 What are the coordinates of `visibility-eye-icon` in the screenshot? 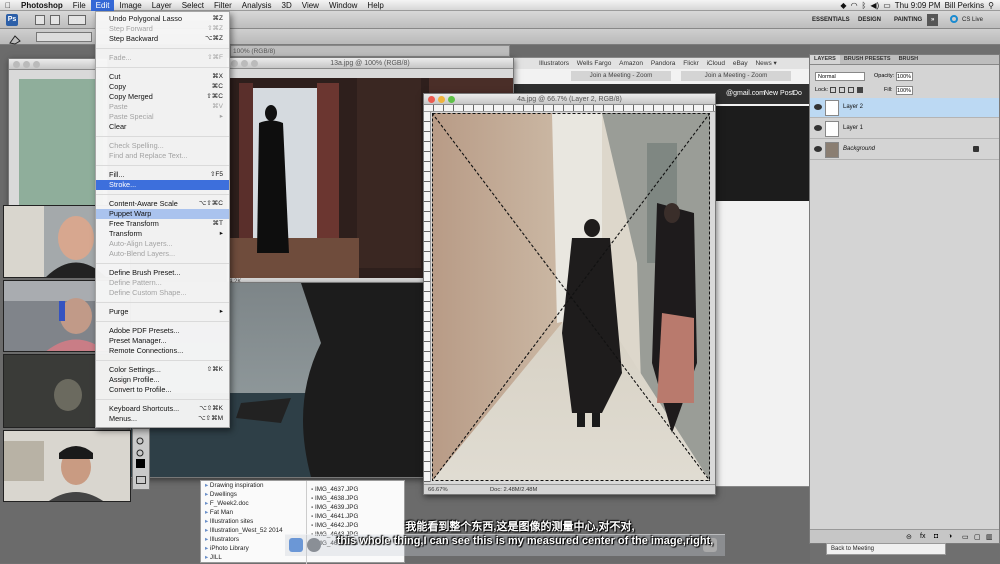 It's located at (818, 107).